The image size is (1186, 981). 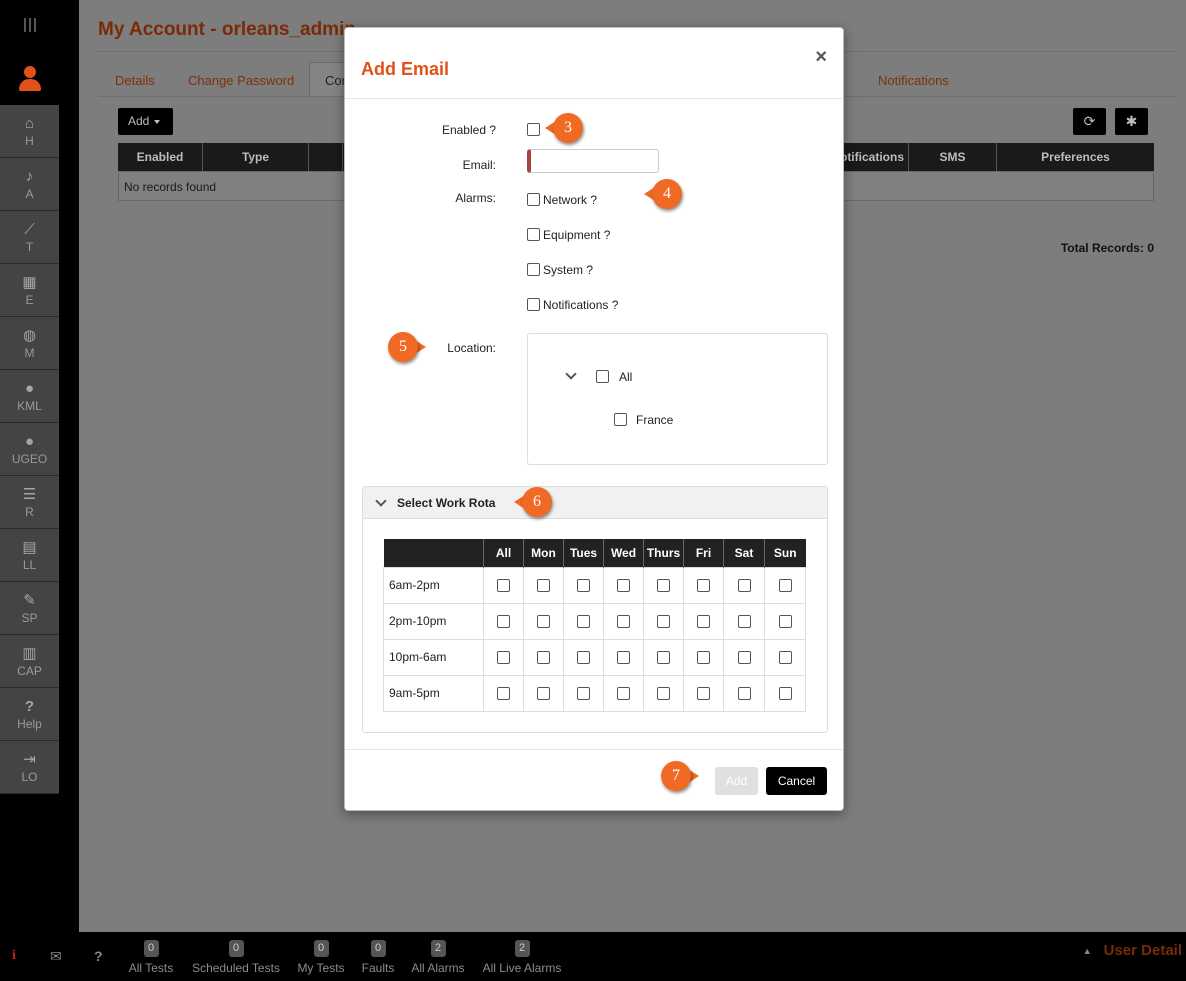 I want to click on column-header-preferences: Preferences, so click(x=1075, y=157).